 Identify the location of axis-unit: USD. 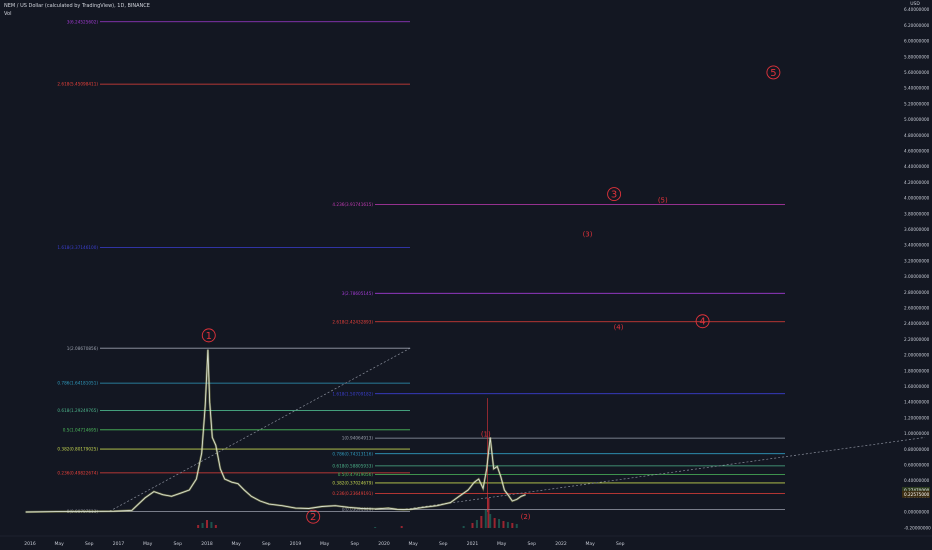
(915, 4).